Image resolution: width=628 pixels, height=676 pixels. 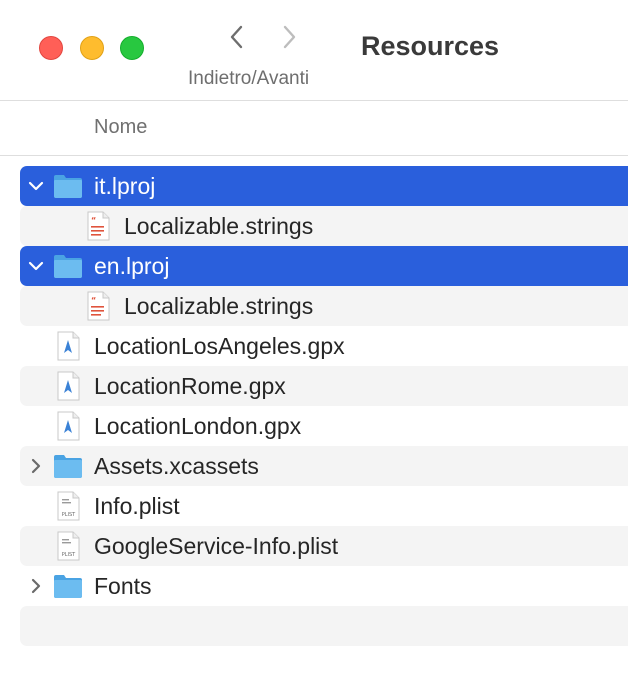 I want to click on list-item: PLIST GoogleService-Info.plist, so click(x=324, y=546).